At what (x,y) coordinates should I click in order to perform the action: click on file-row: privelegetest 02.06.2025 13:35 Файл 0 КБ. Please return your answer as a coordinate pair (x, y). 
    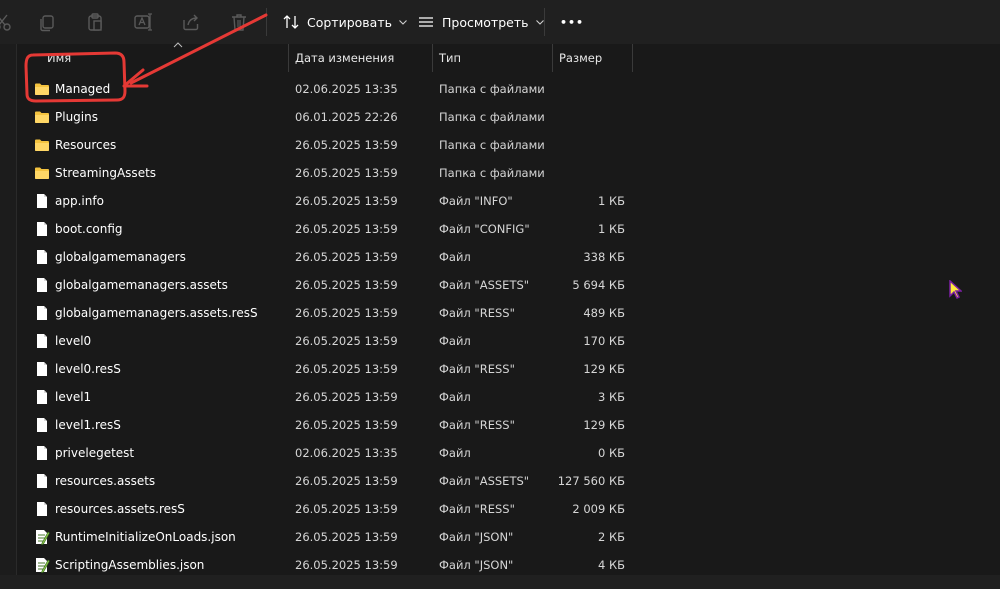
    Looking at the image, I should click on (326, 453).